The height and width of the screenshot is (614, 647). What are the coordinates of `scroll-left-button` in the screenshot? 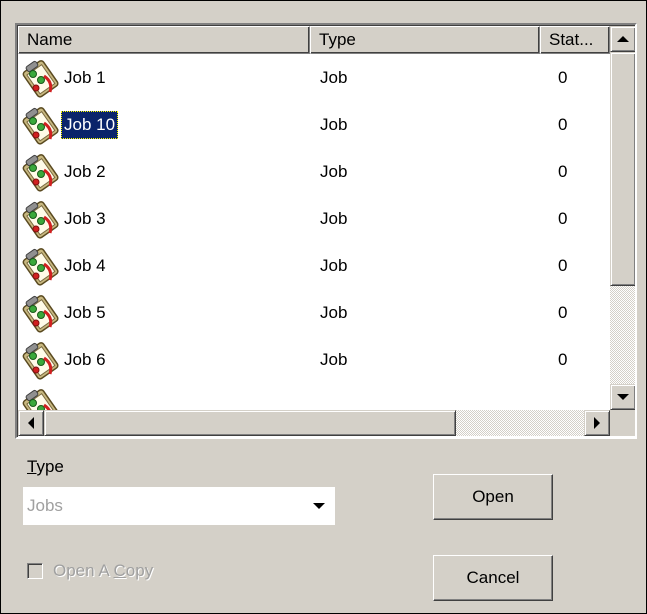 It's located at (31, 423).